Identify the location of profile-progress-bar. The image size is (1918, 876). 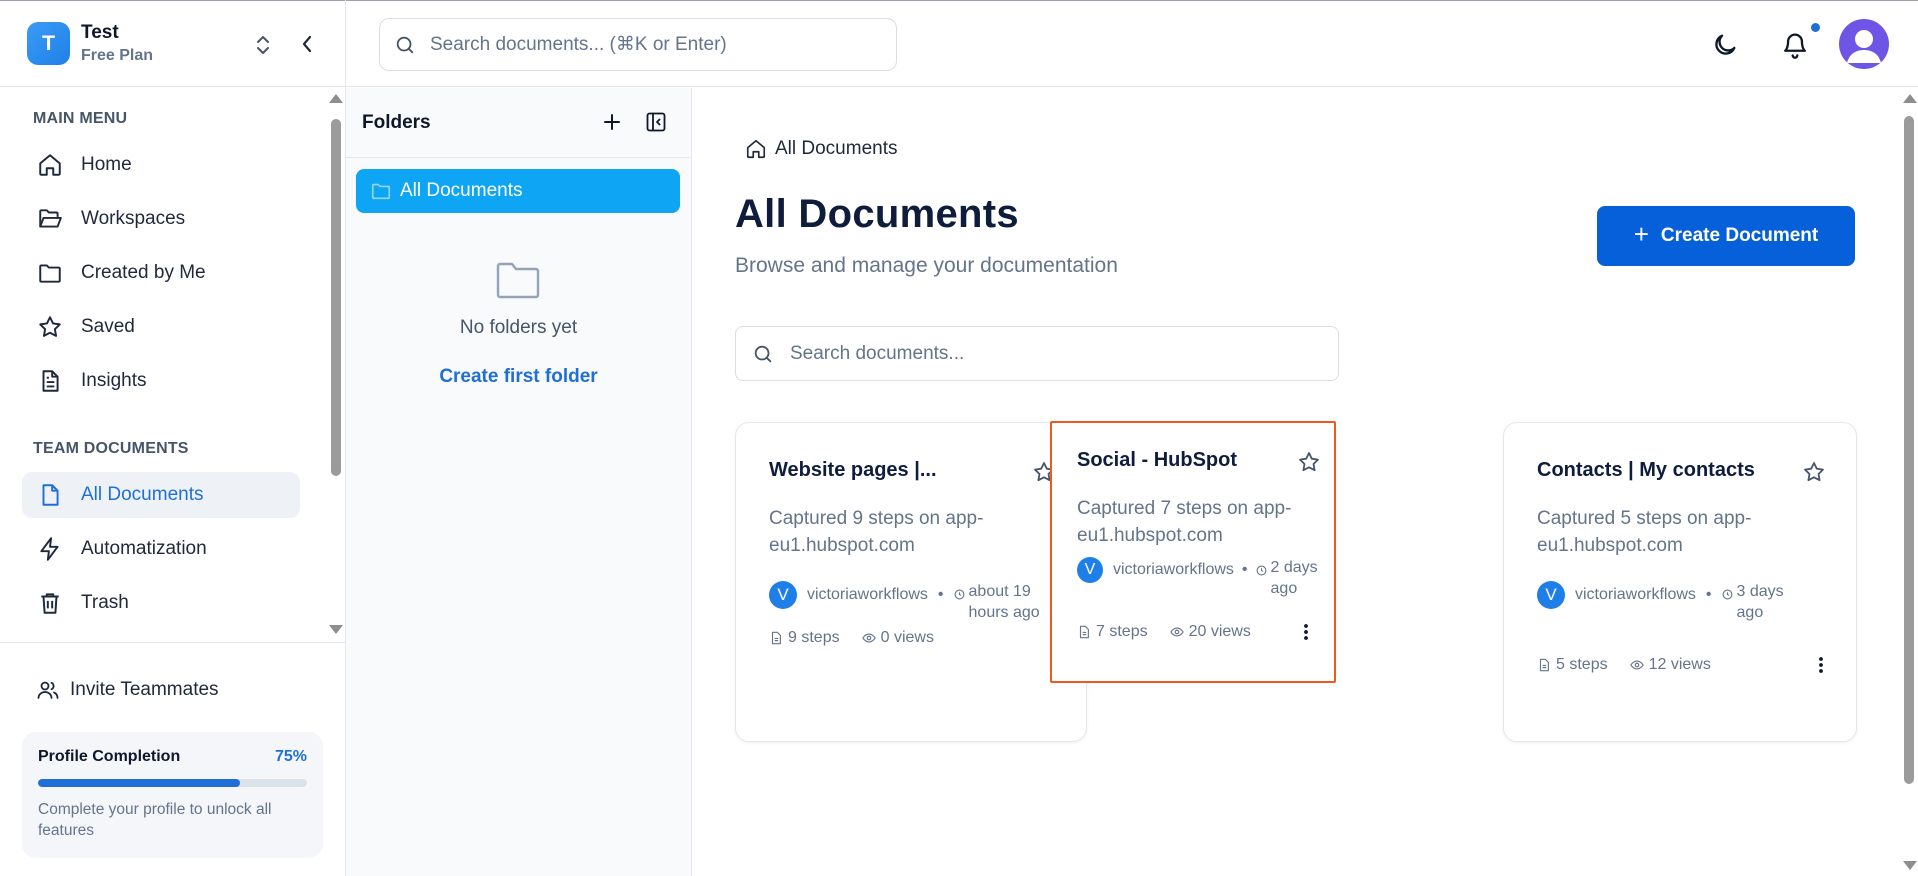
(172, 783).